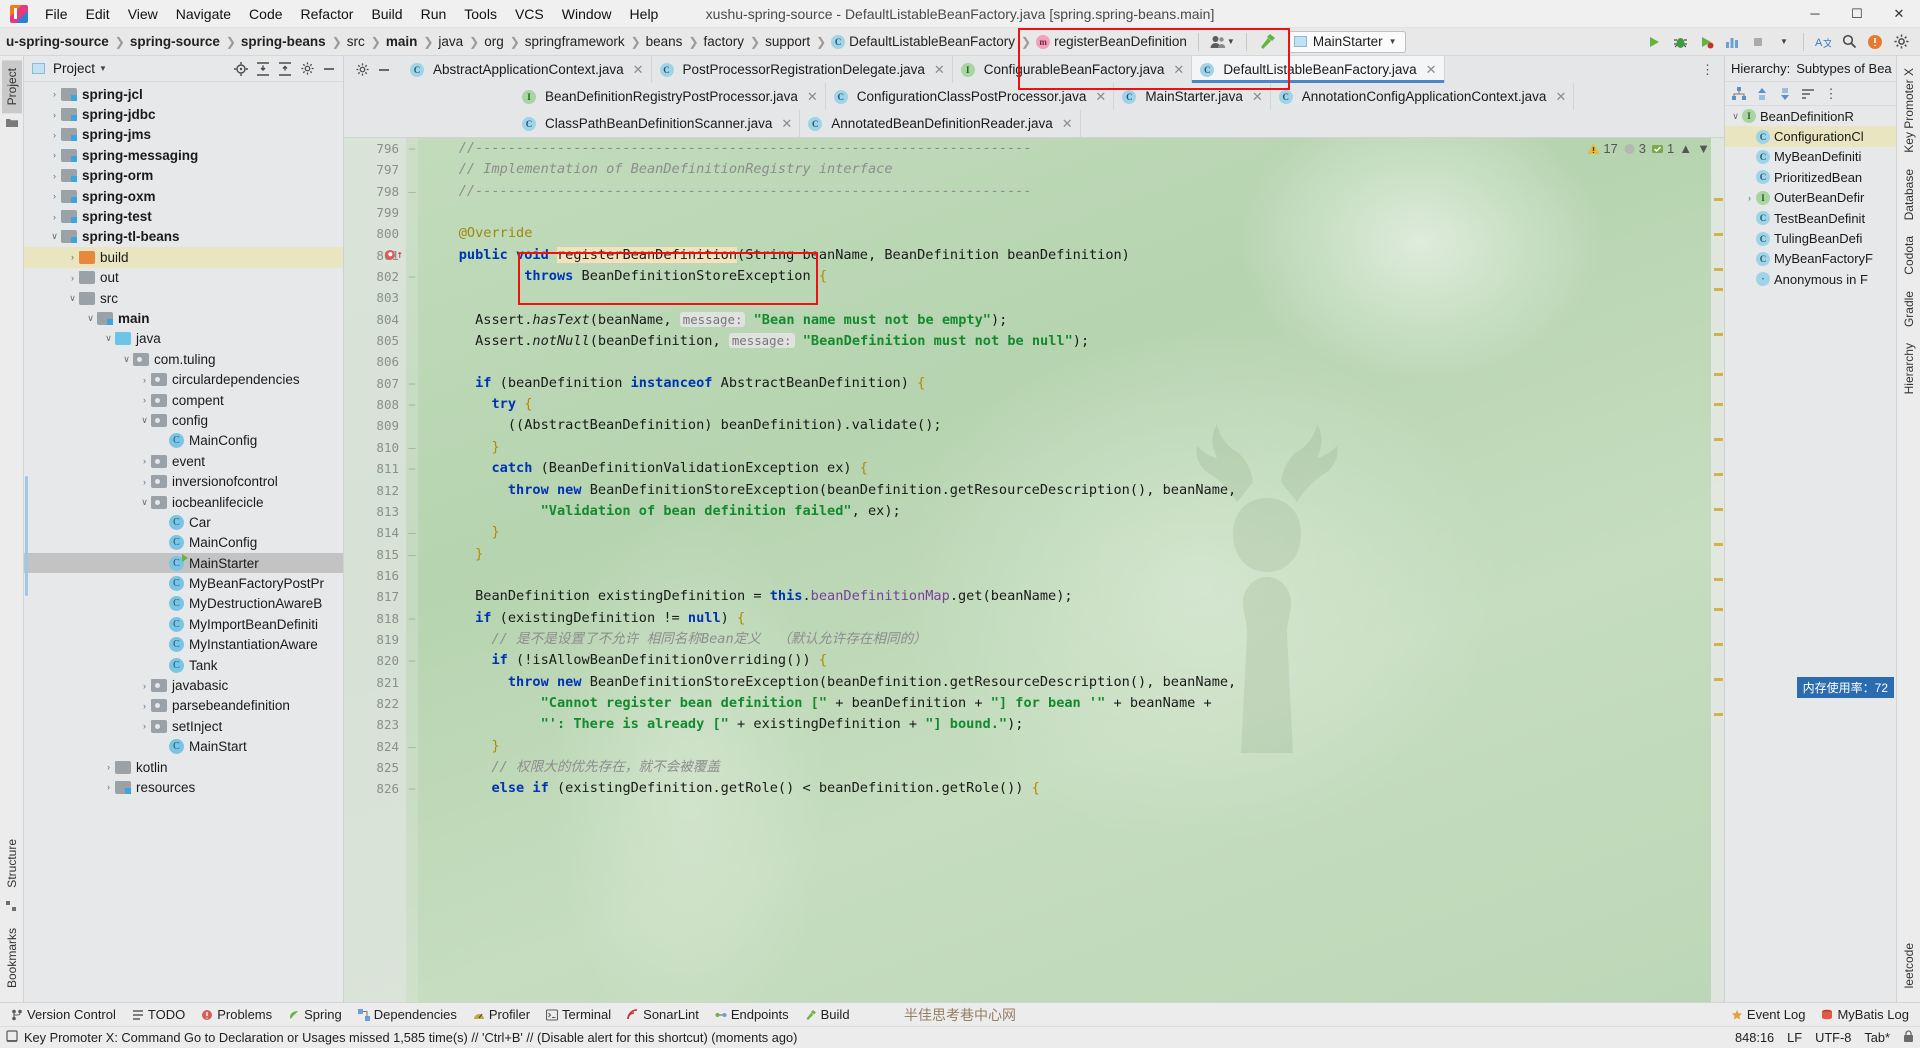  What do you see at coordinates (1112, 41) in the screenshot?
I see `breadcrumb-item-12: m registerBeanDefinition` at bounding box center [1112, 41].